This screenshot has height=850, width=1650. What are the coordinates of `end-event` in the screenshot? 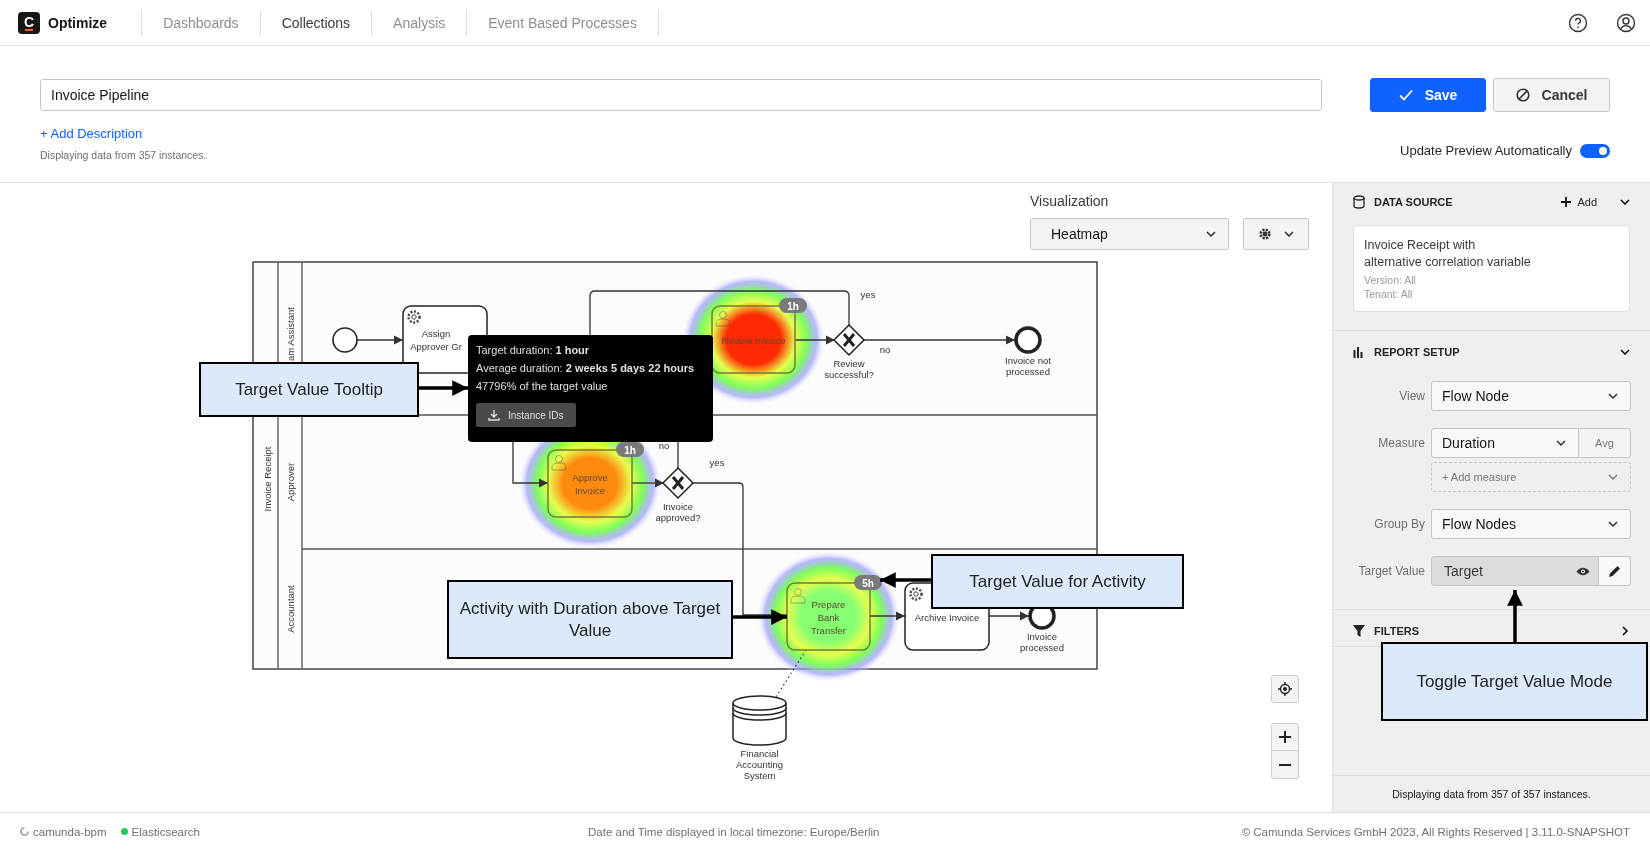 It's located at (1028, 340).